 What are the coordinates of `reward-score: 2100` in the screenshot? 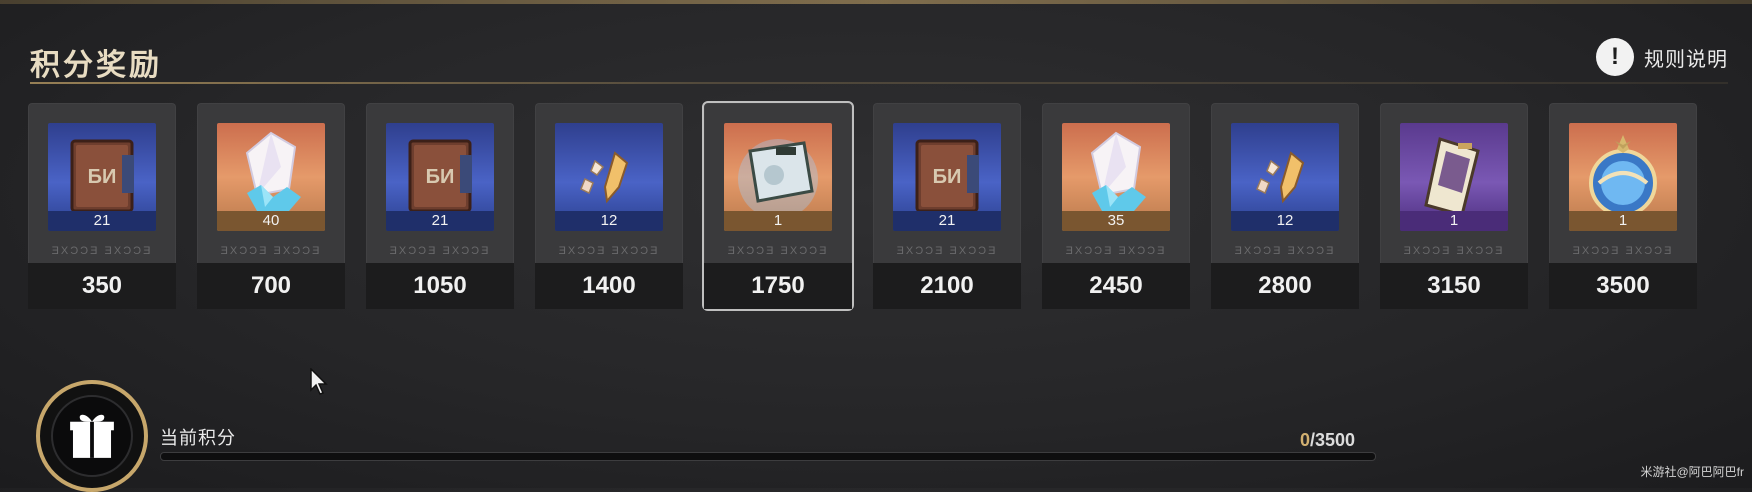 It's located at (947, 285).